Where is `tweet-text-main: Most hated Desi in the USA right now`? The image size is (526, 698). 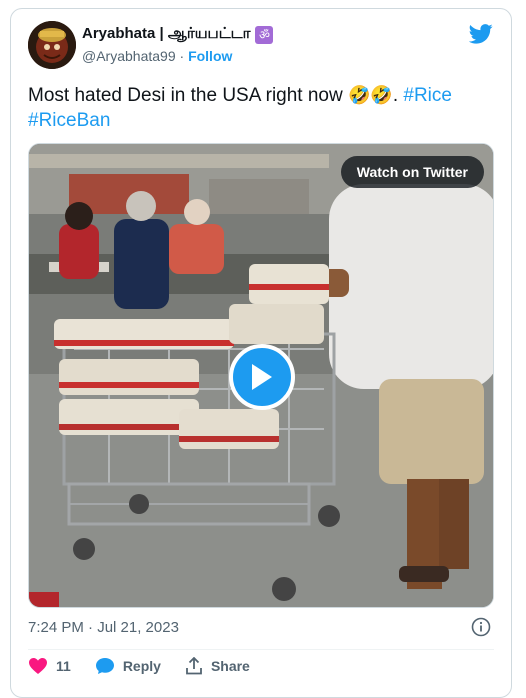 tweet-text-main: Most hated Desi in the USA right now is located at coordinates (188, 95).